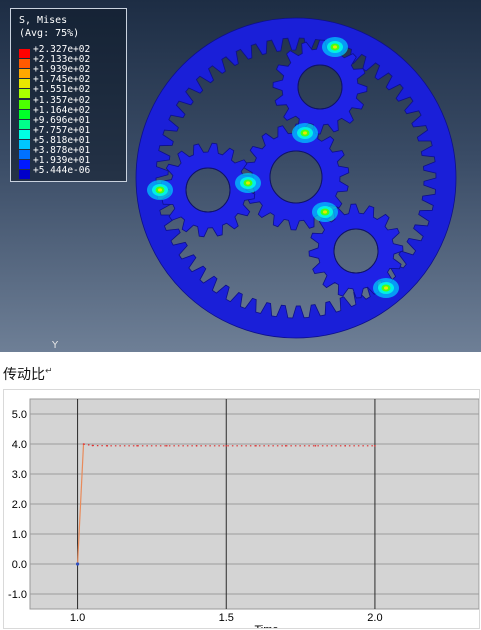  I want to click on x-tick-label: 1.0, so click(77, 618).